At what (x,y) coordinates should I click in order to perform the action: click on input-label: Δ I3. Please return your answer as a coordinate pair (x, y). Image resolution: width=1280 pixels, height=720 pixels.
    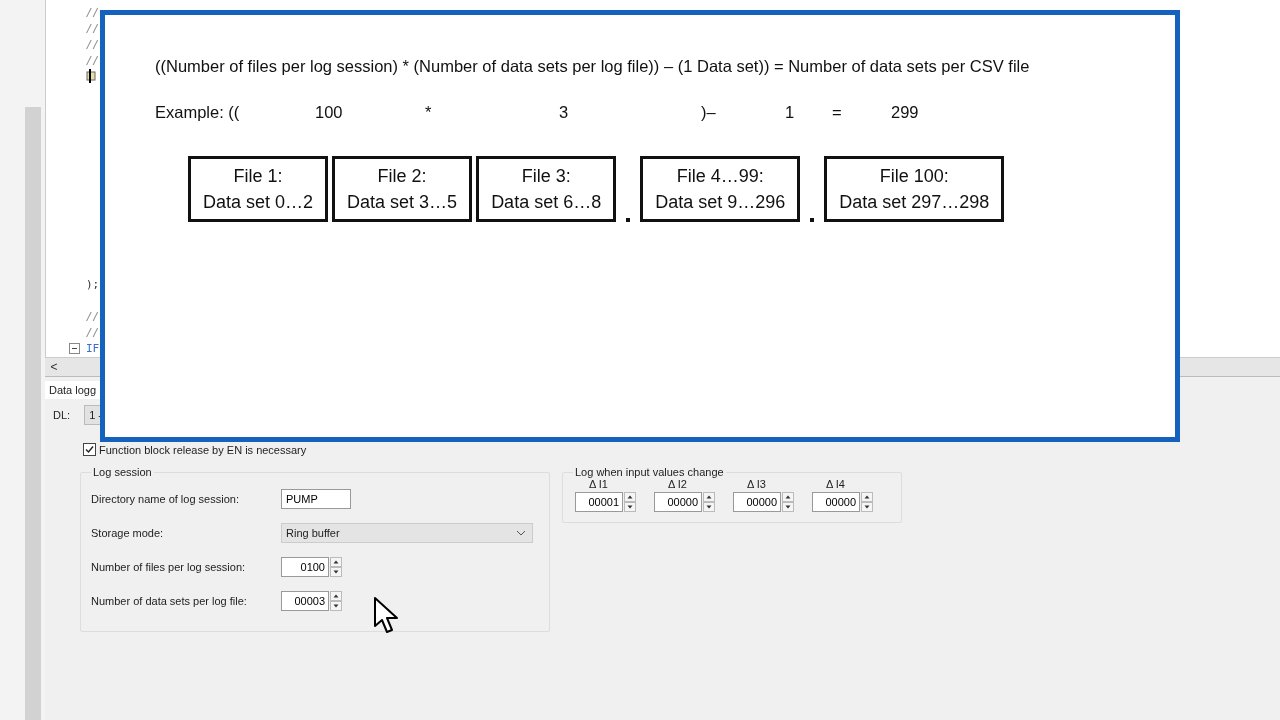
    Looking at the image, I should click on (756, 484).